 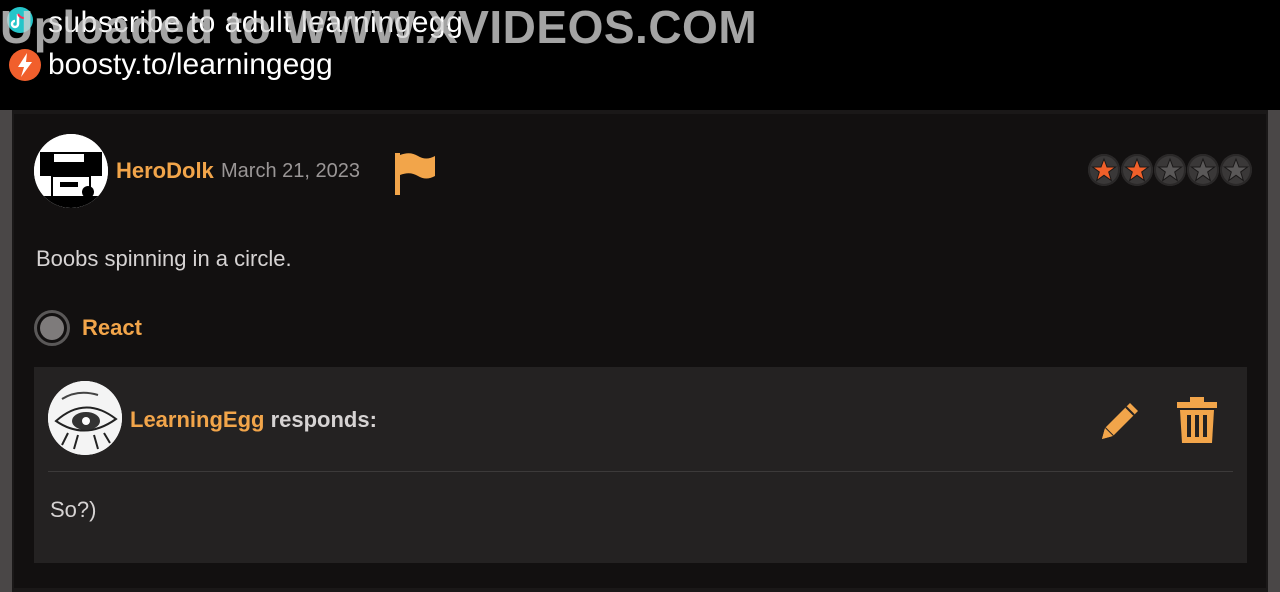 I want to click on frame-left-border, so click(x=6, y=351).